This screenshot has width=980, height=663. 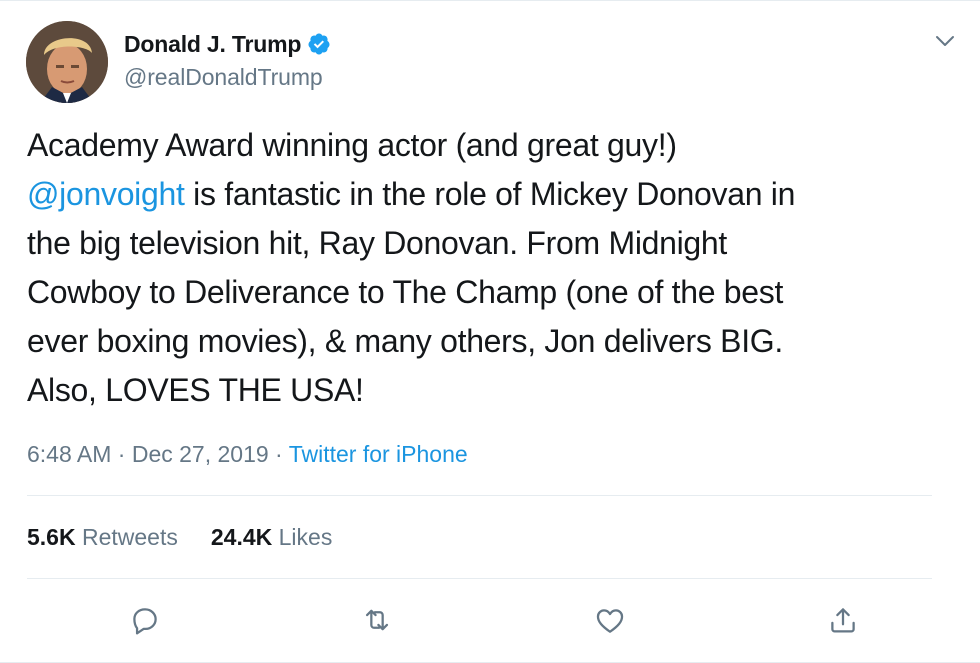 I want to click on retweets-label: Retweets, so click(x=126, y=537).